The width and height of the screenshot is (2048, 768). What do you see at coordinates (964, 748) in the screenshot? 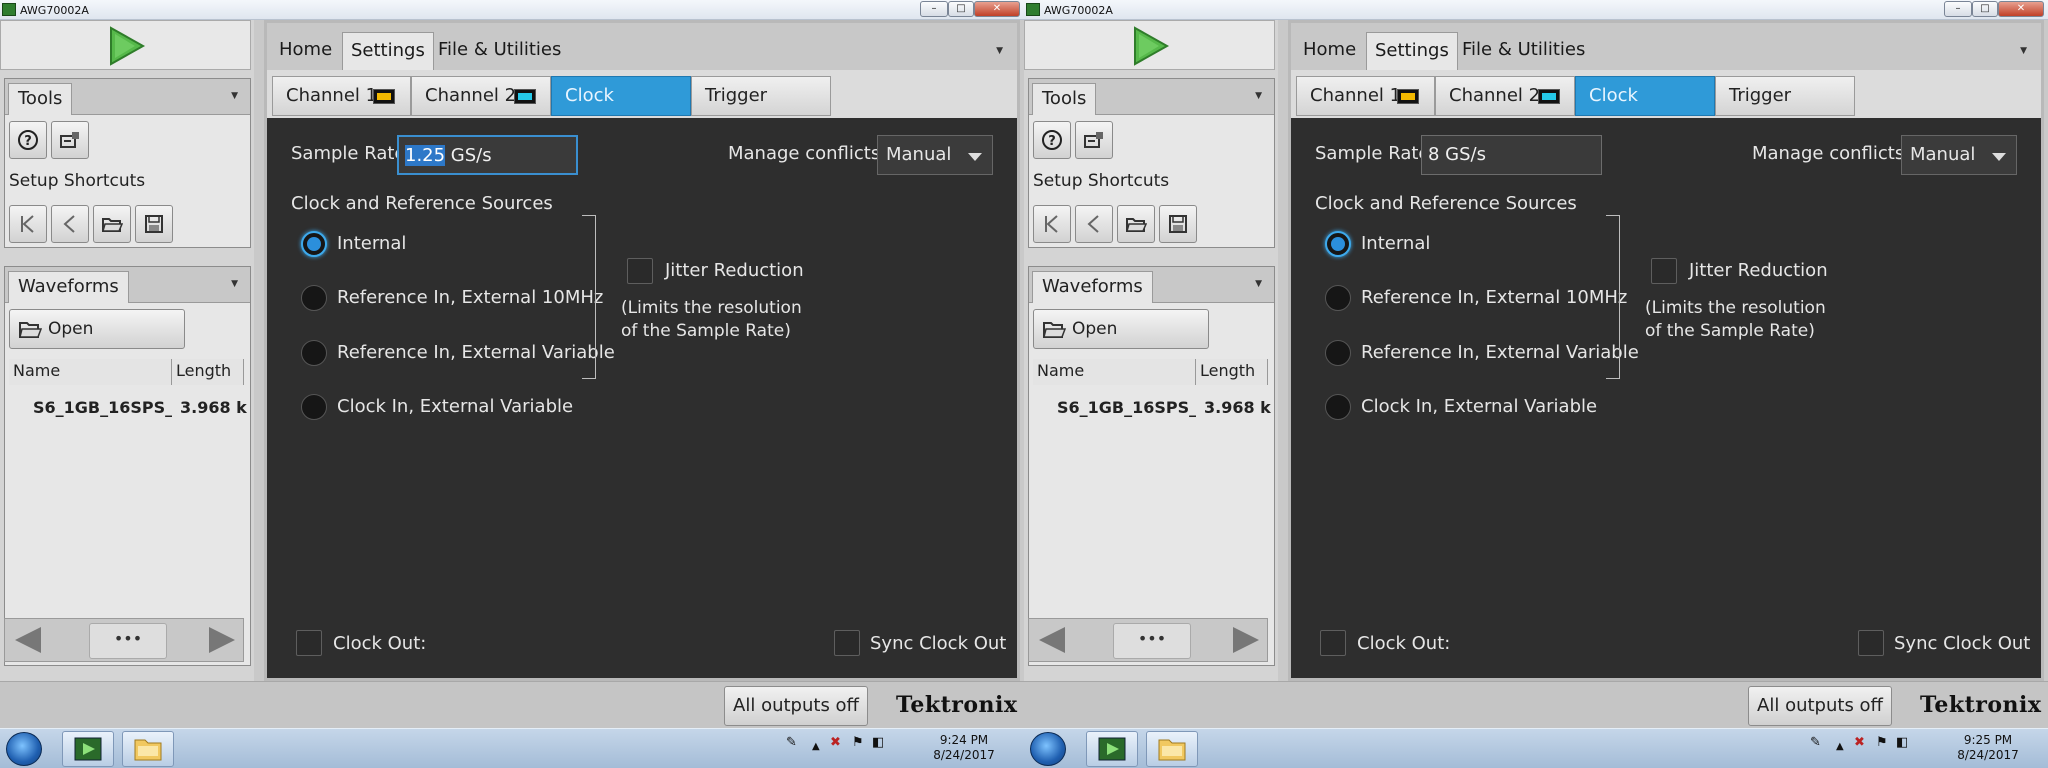
I see `taskbar-clock: 9:24 PM 8/24/2017` at bounding box center [964, 748].